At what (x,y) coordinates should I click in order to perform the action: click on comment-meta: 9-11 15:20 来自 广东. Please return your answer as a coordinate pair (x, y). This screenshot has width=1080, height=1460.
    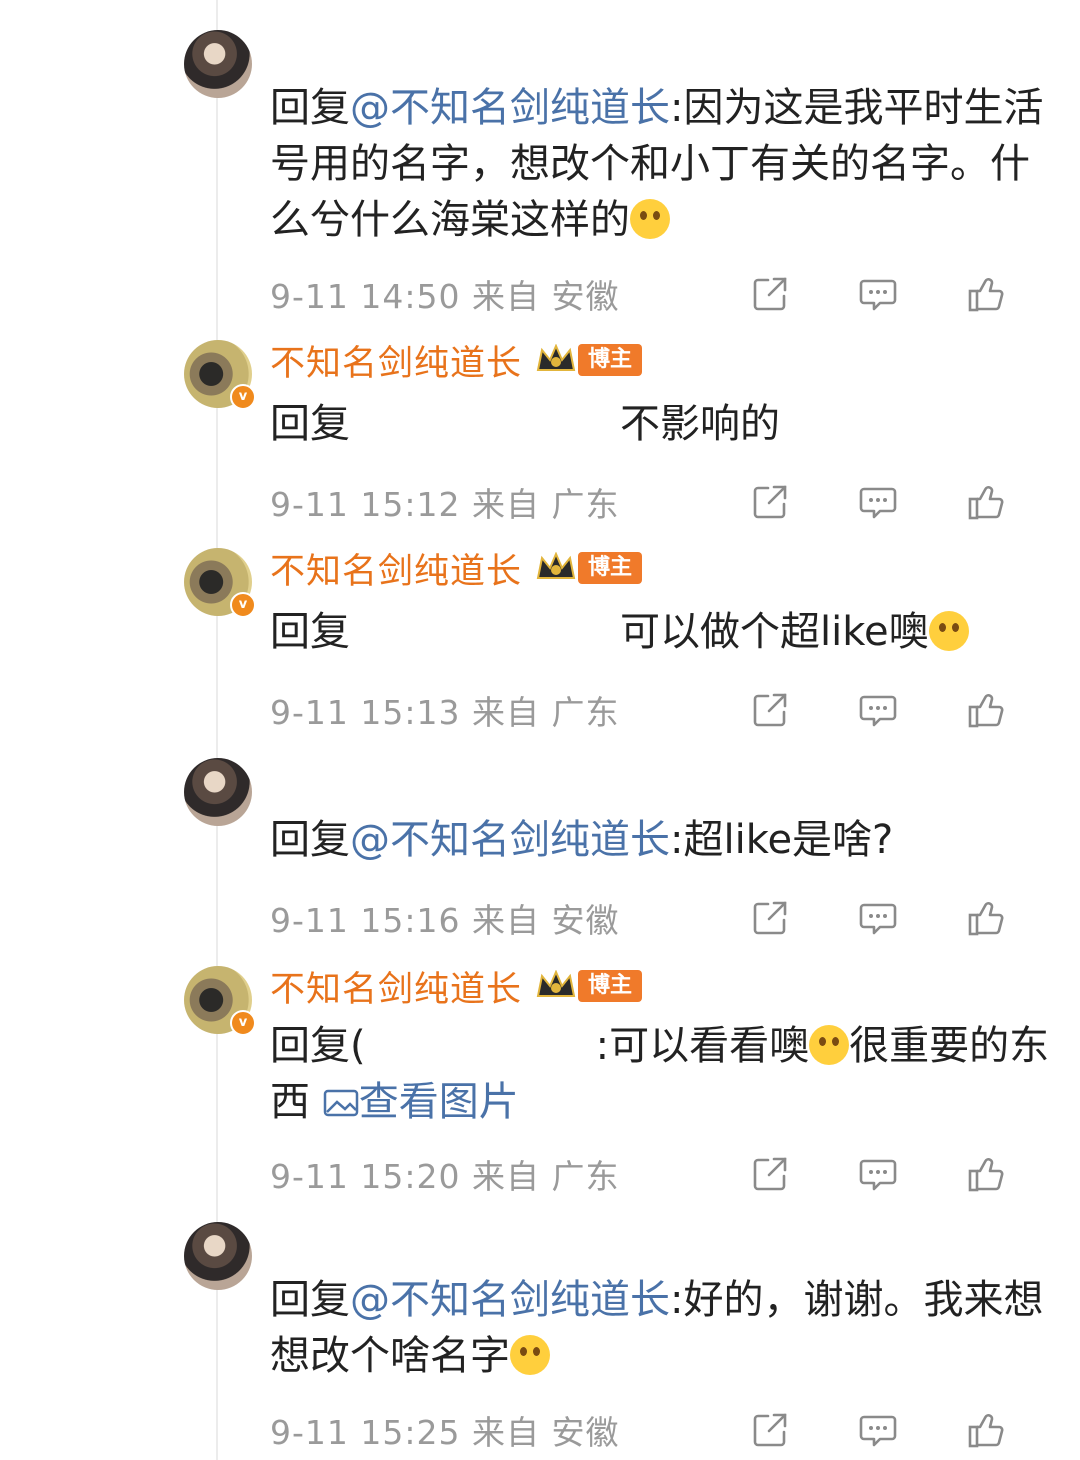
    Looking at the image, I should click on (660, 1174).